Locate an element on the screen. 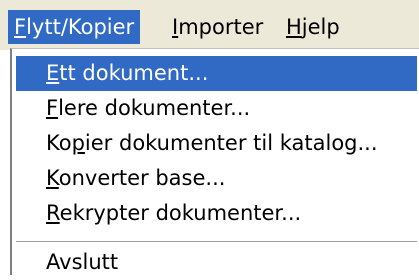  menu-item-kopier-dokumenter-accel: p is located at coordinates (78, 143).